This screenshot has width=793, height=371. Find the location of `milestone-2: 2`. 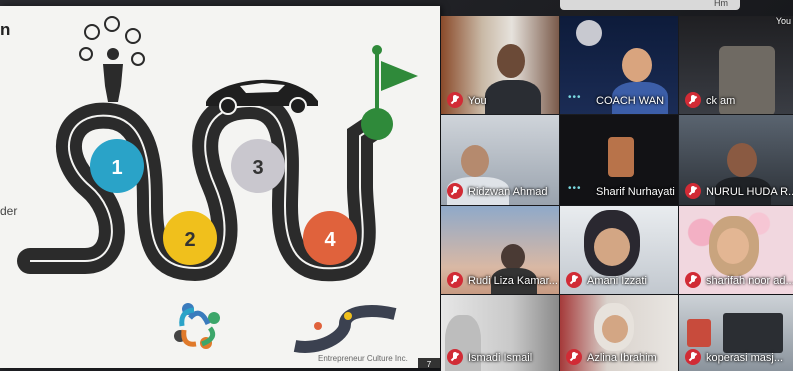

milestone-2: 2 is located at coordinates (190, 238).